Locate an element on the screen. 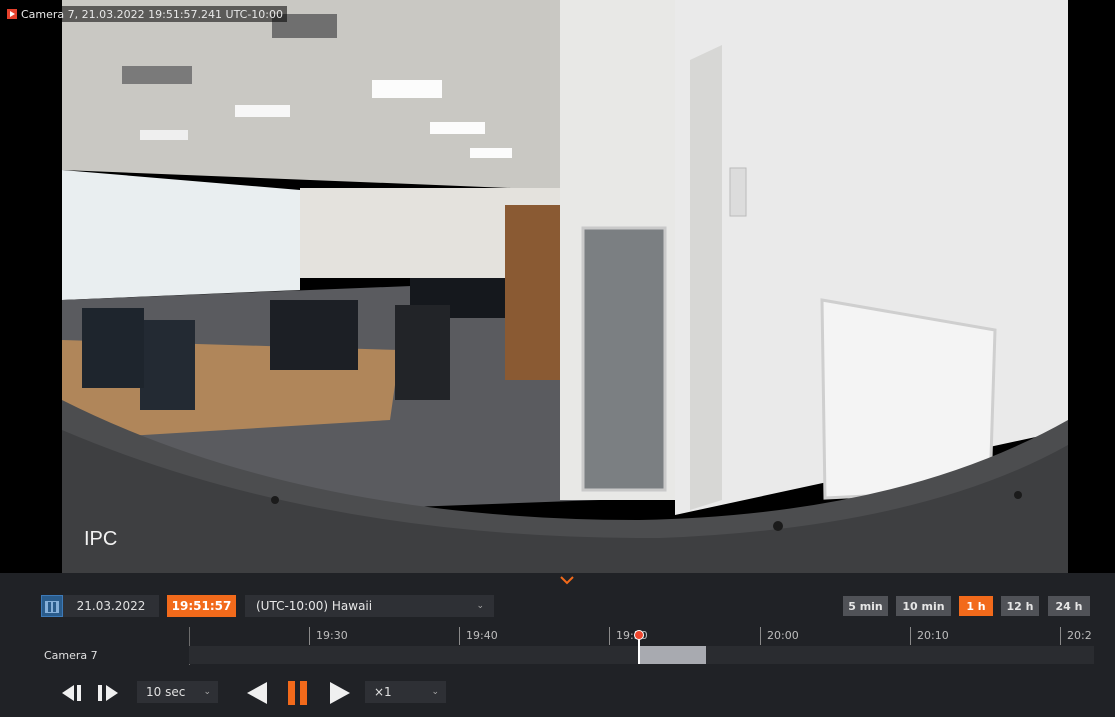  timeline-tick-label: 19:30 is located at coordinates (332, 635).